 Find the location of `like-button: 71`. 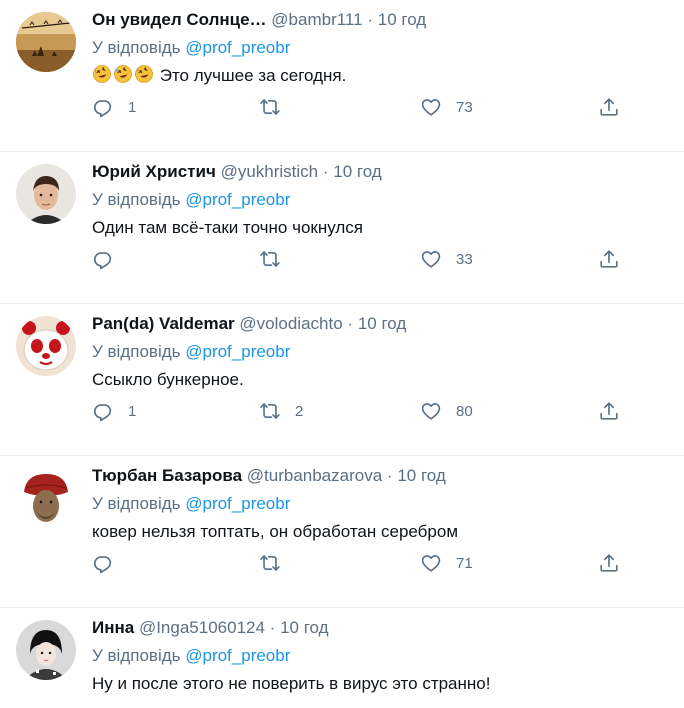

like-button: 71 is located at coordinates (446, 563).